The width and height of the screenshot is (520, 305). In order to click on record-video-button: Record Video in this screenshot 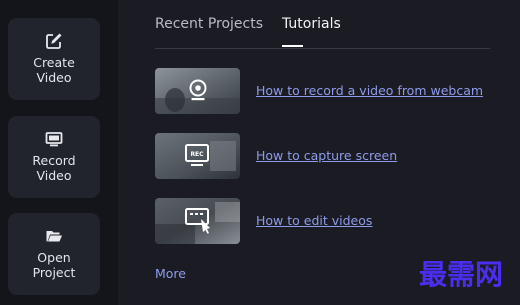, I will do `click(54, 157)`.